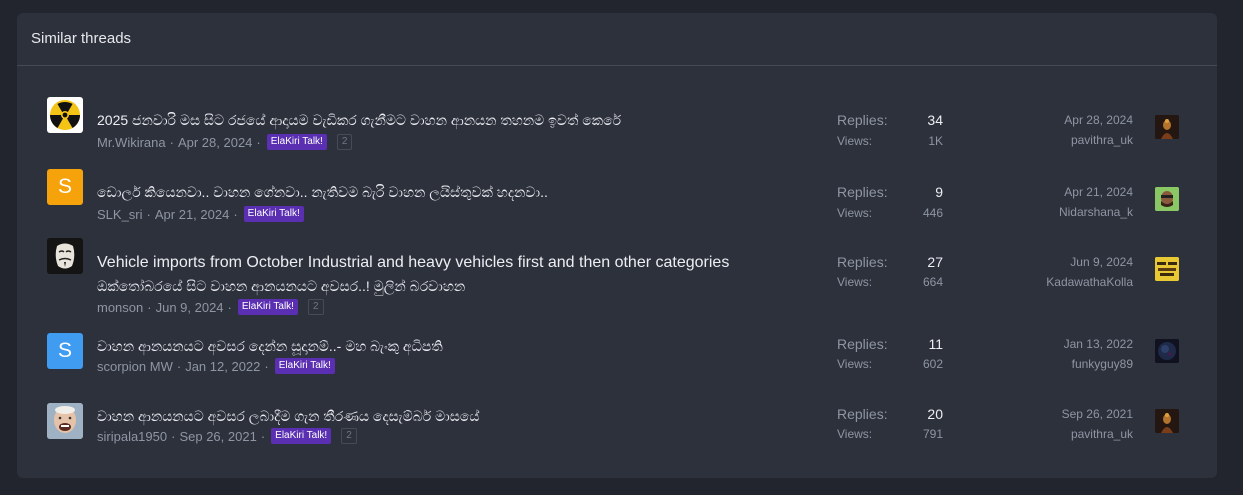 The image size is (1243, 495). What do you see at coordinates (935, 262) in the screenshot?
I see `replies-count: 27` at bounding box center [935, 262].